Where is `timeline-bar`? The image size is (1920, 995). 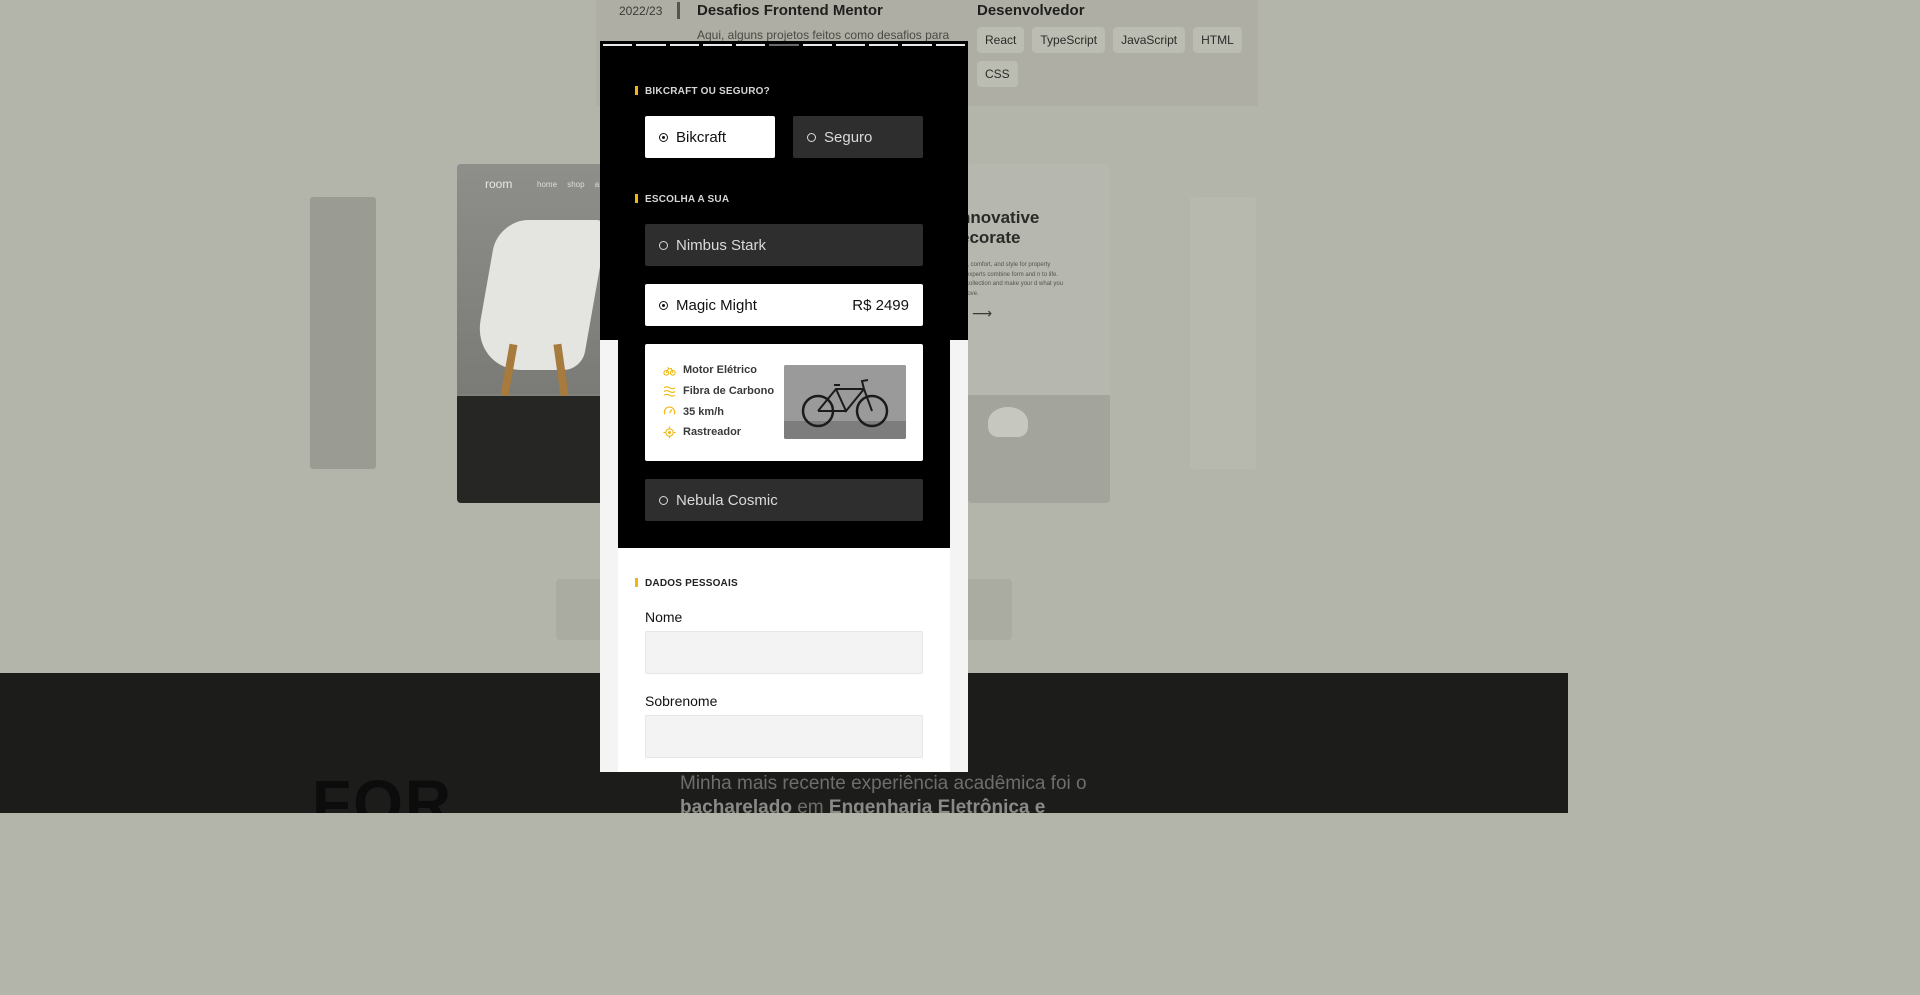 timeline-bar is located at coordinates (678, 10).